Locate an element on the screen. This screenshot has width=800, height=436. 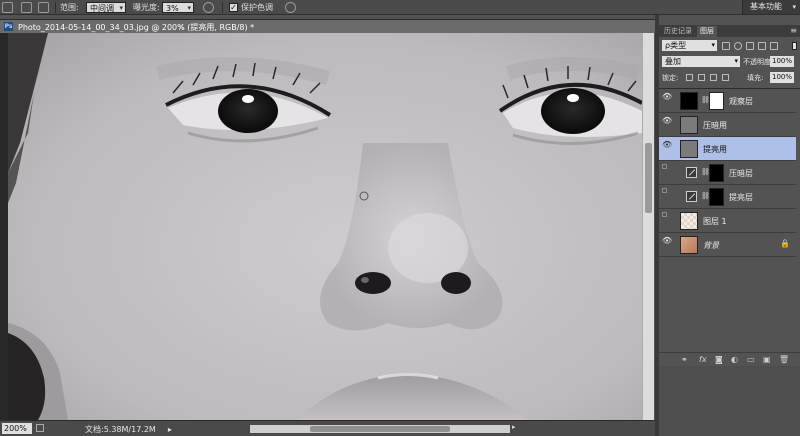
layer-name: 压暗层 is located at coordinates (741, 173).